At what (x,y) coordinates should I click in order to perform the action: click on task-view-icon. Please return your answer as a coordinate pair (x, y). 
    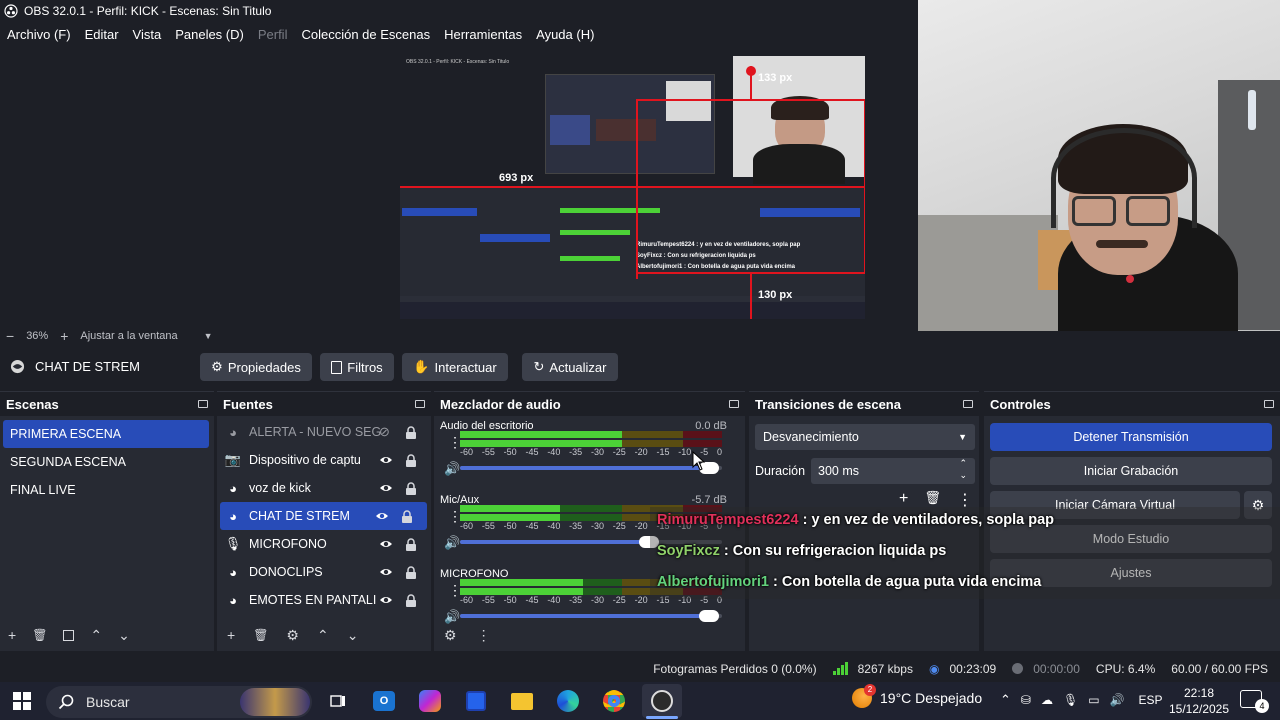
    Looking at the image, I should click on (338, 701).